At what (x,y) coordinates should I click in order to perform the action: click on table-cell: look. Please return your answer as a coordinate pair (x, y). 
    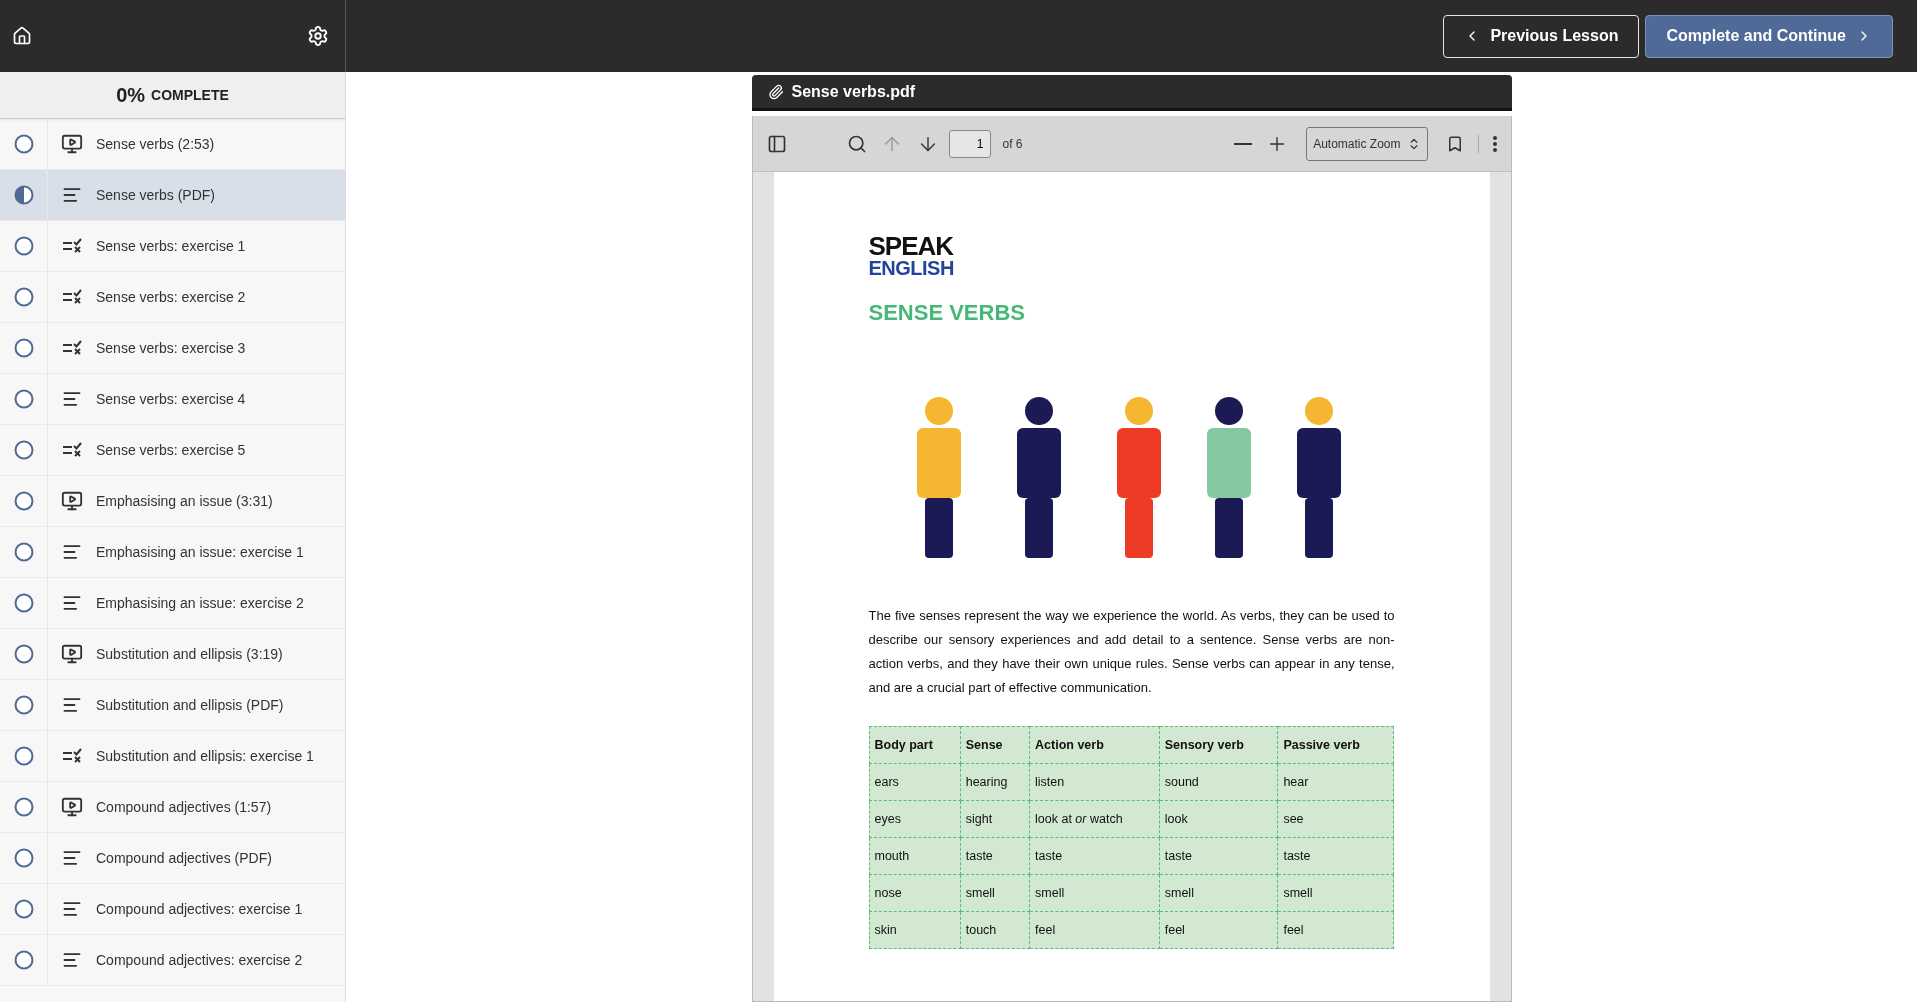
    Looking at the image, I should click on (1218, 819).